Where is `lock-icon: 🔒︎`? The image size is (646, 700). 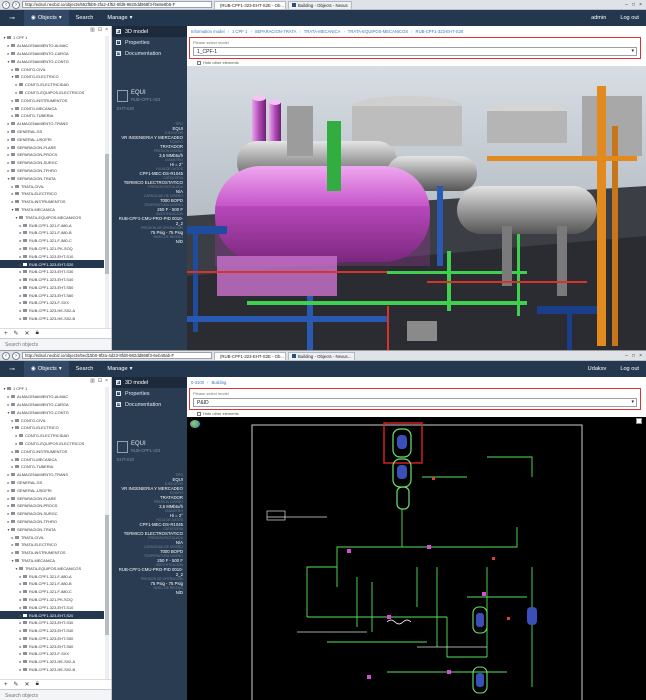 lock-icon: 🔒︎ is located at coordinates (37, 333).